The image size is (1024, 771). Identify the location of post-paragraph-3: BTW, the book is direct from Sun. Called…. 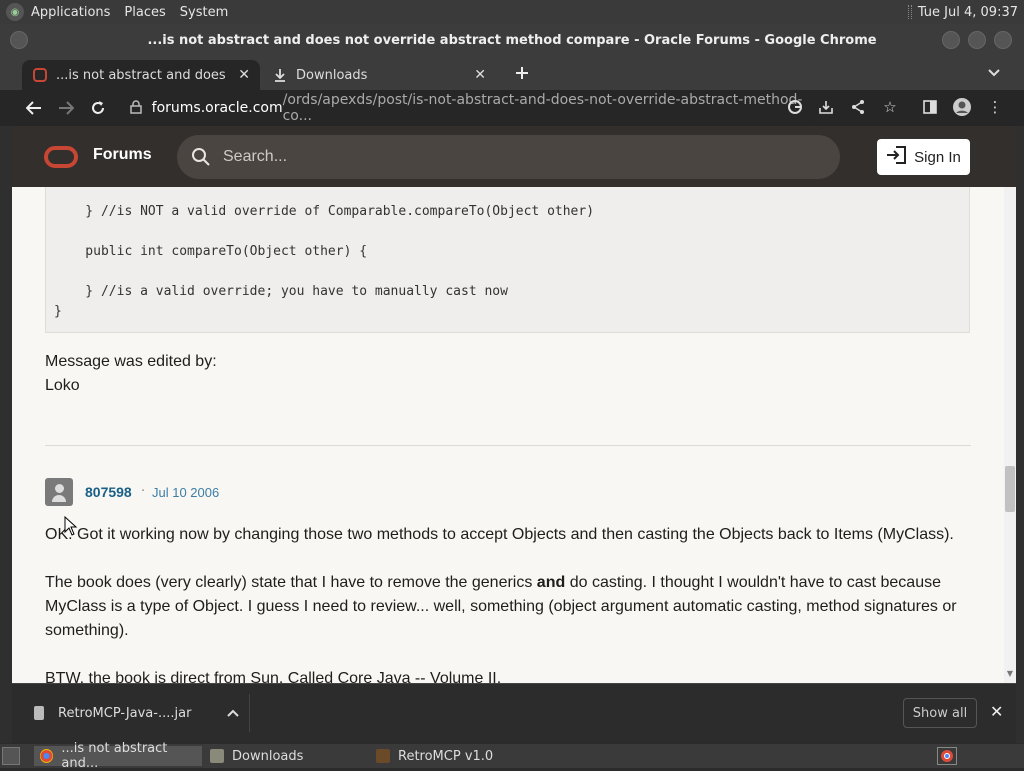
(273, 676).